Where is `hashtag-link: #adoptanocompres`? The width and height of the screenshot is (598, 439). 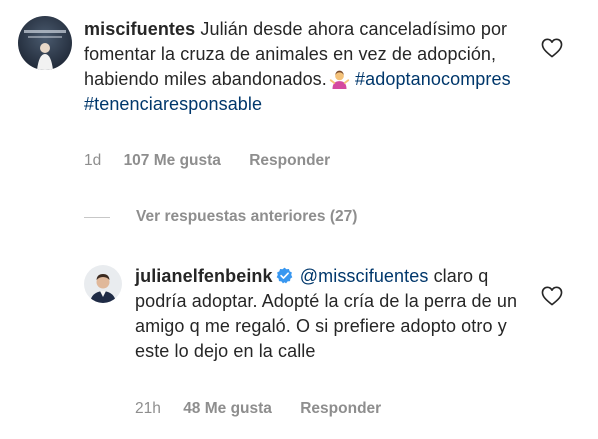 hashtag-link: #adoptanocompres is located at coordinates (433, 79).